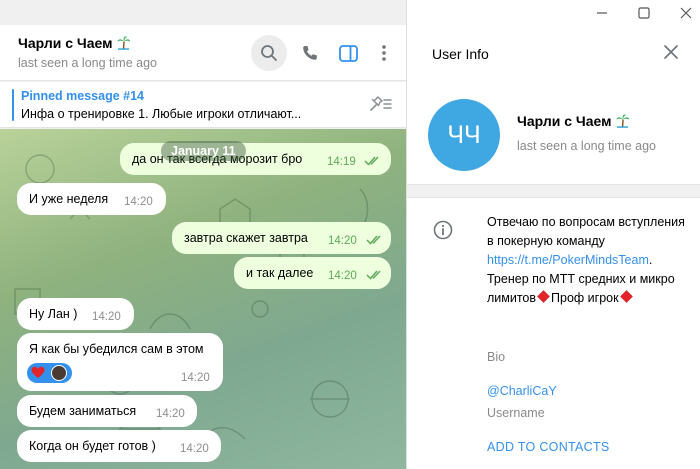 The image size is (700, 469). What do you see at coordinates (280, 273) in the screenshot?
I see `message-text: и так далее` at bounding box center [280, 273].